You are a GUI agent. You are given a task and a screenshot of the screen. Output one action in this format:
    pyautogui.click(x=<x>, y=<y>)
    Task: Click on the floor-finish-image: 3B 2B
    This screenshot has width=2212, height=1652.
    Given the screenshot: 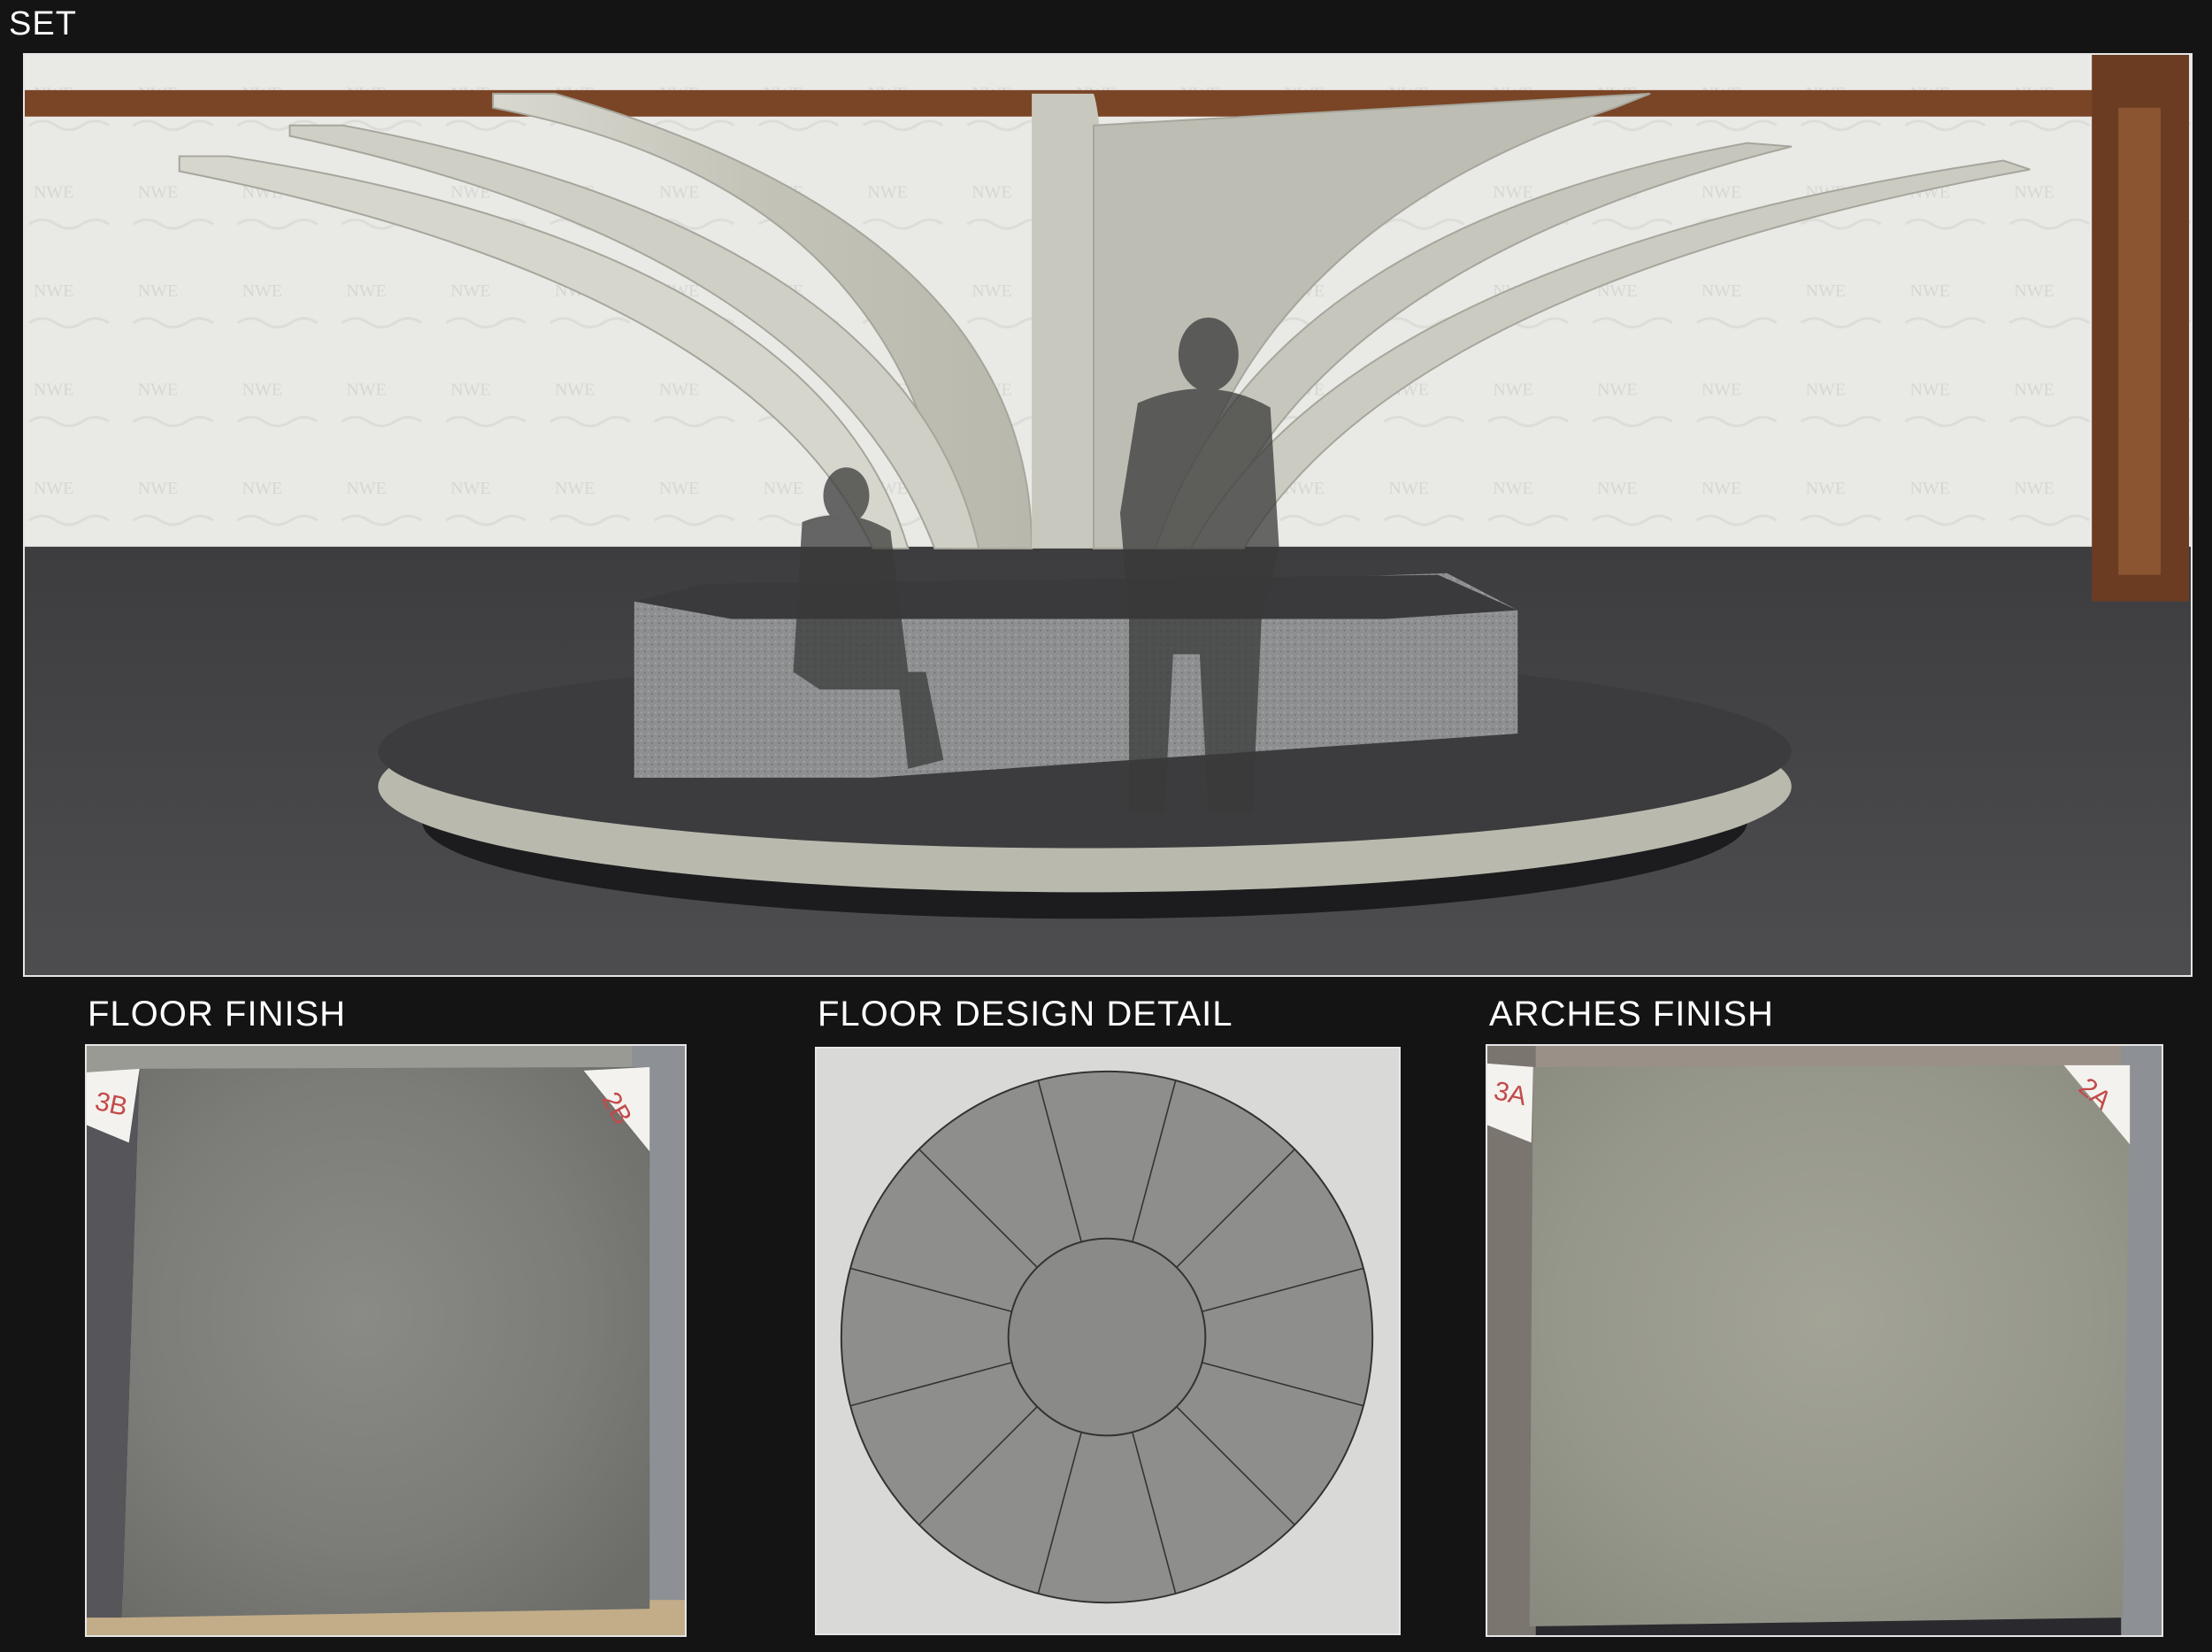 What is the action you would take?
    pyautogui.click(x=386, y=1340)
    